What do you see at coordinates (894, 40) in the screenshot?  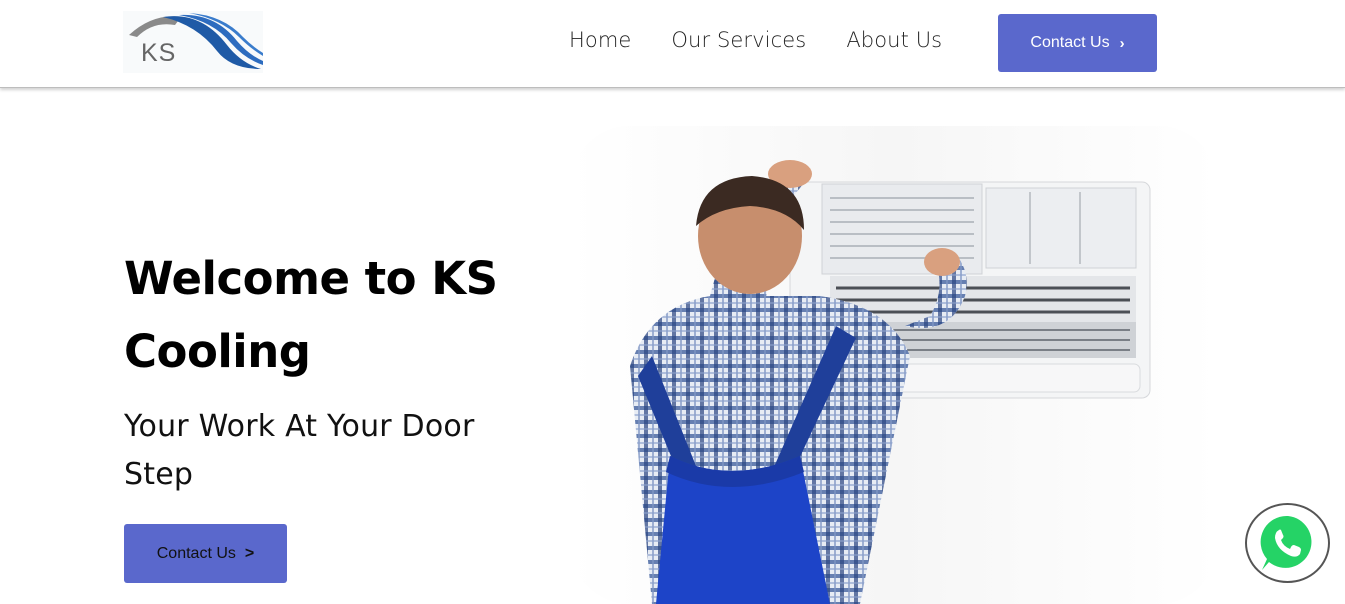 I see `nav-about-us: About Us` at bounding box center [894, 40].